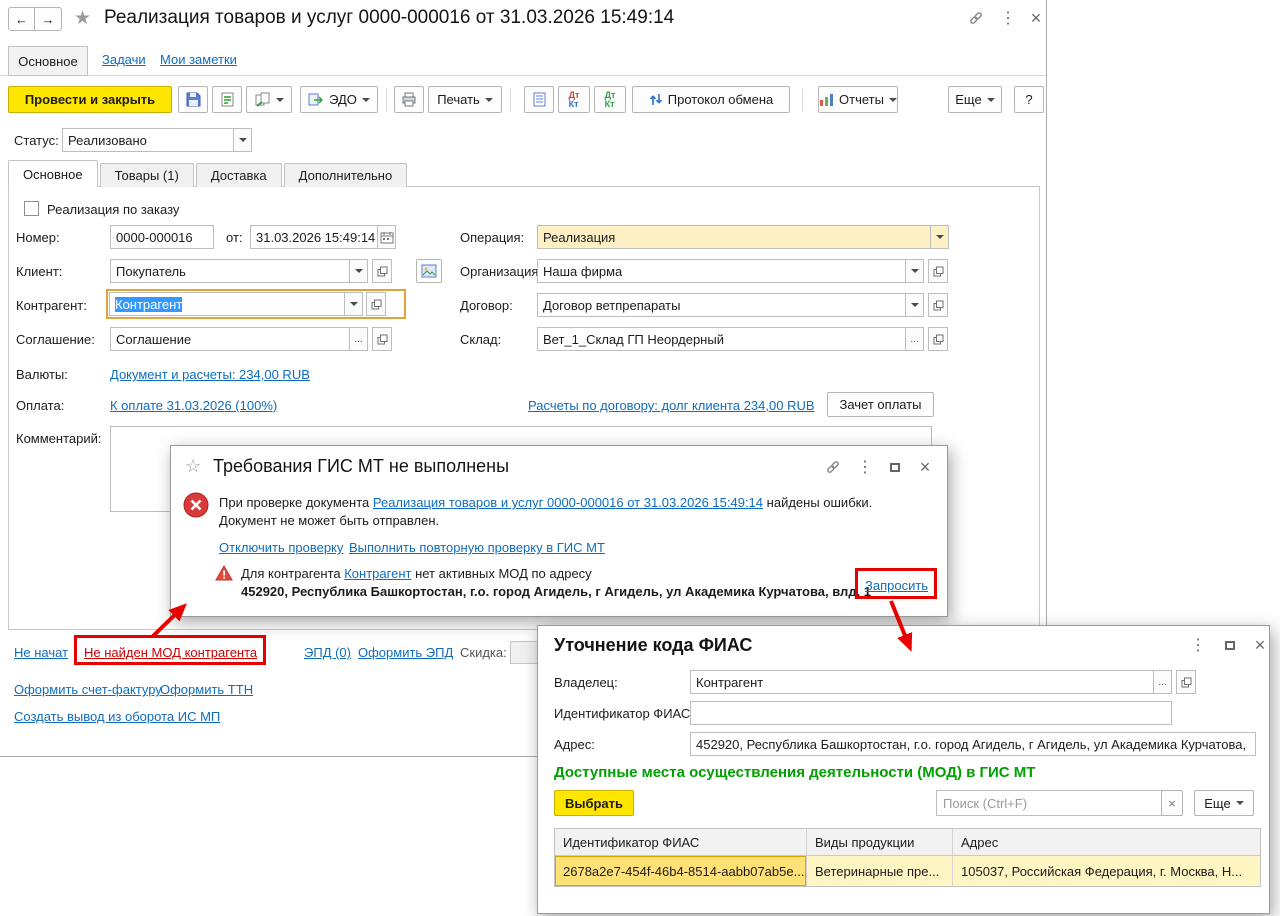 The width and height of the screenshot is (1280, 916). I want to click on operation-dropdown-icon, so click(939, 237).